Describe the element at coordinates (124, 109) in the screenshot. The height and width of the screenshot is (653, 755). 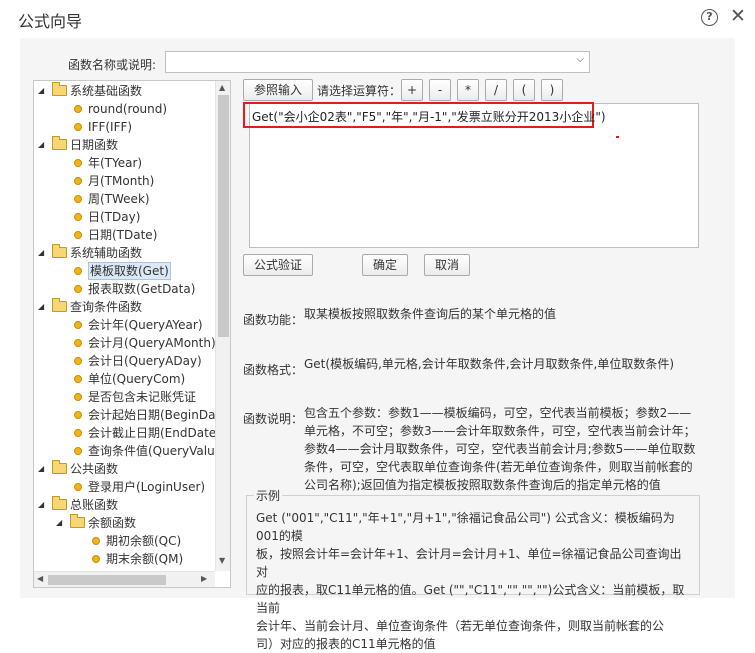
I see `tree-item: round(round)` at that location.